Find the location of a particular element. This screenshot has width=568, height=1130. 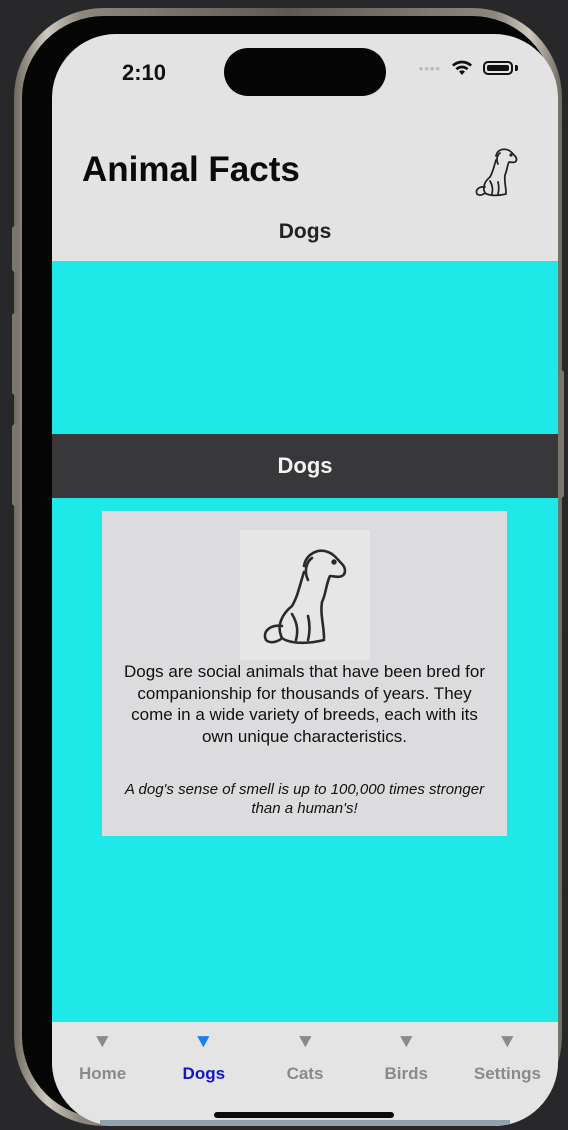

bottom-strip is located at coordinates (305, 1123).